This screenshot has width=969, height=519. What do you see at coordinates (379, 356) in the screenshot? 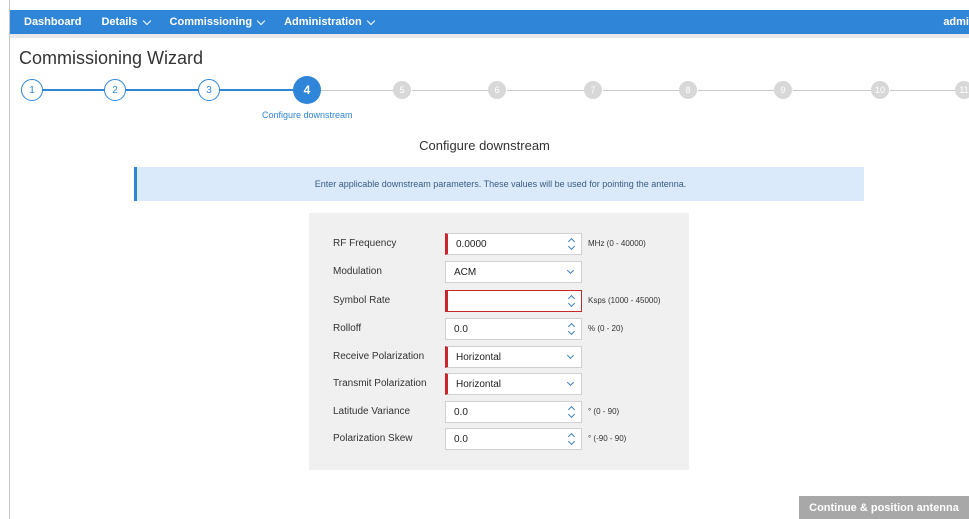
I see `receive-polarization-label: Receive Polarization` at bounding box center [379, 356].